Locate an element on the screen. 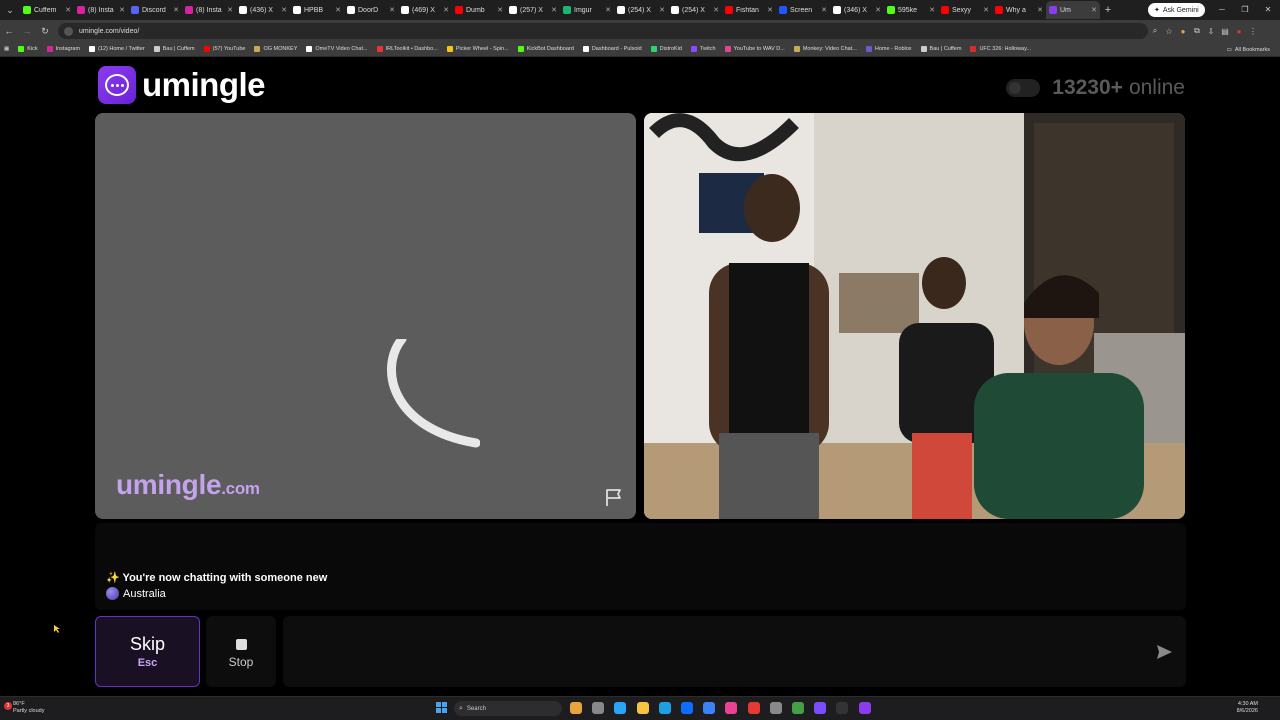  report-flag-icon is located at coordinates (614, 497).